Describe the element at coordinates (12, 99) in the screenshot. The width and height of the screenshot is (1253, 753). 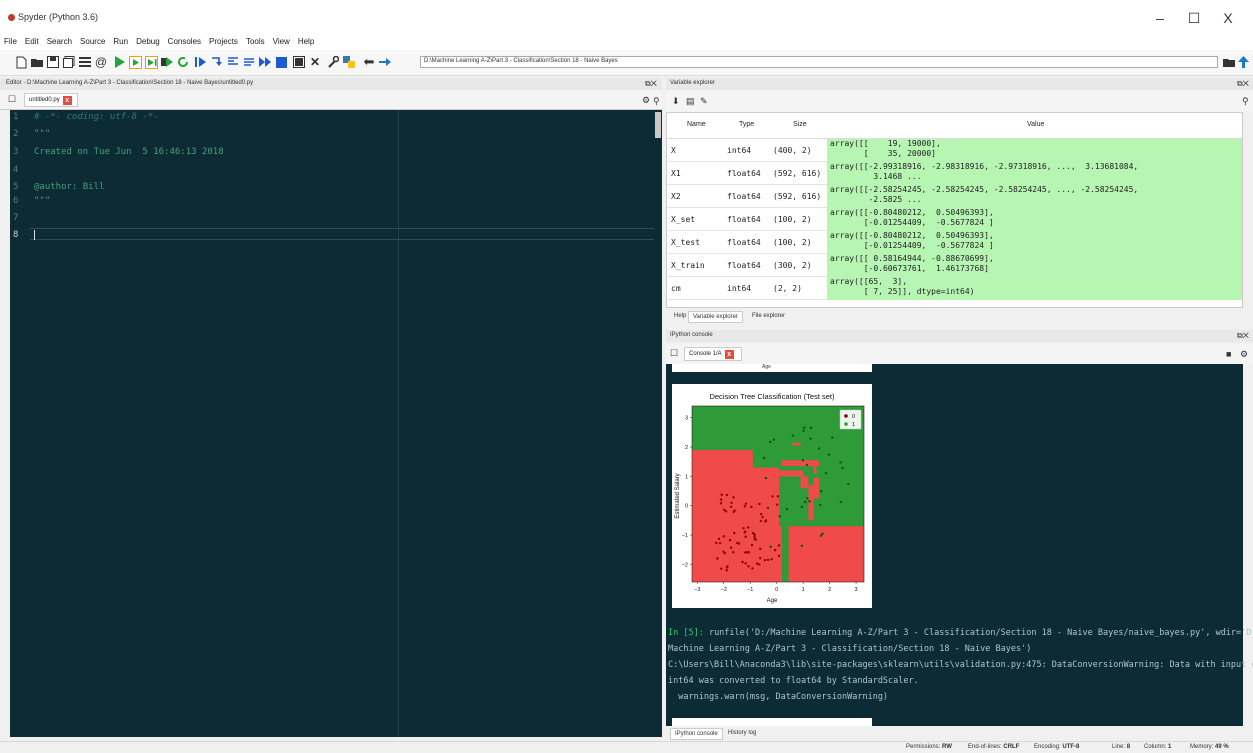
I see `file-browse-icon: ☐` at that location.